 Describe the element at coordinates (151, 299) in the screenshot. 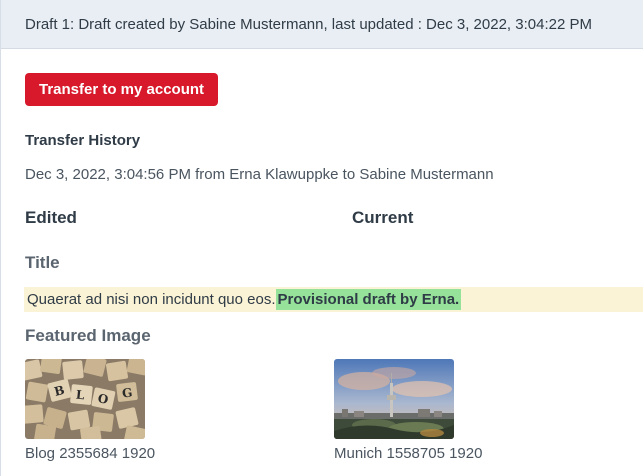

I see `title-unchanged-text: Quaerat ad nisi non incidunt quo eos.` at that location.